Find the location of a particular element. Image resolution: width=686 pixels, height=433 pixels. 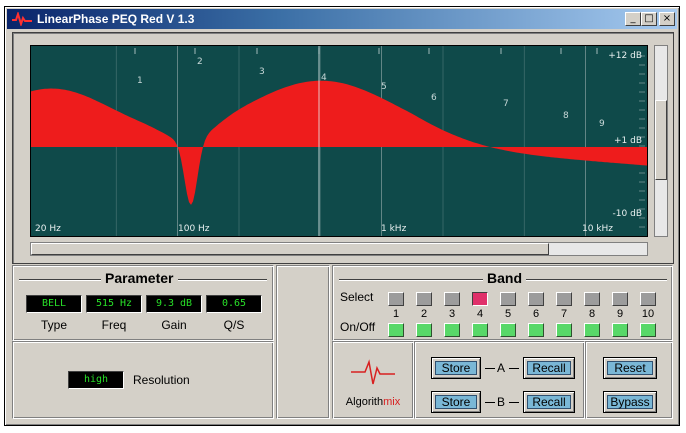

band-marker-label: 6 is located at coordinates (434, 98).